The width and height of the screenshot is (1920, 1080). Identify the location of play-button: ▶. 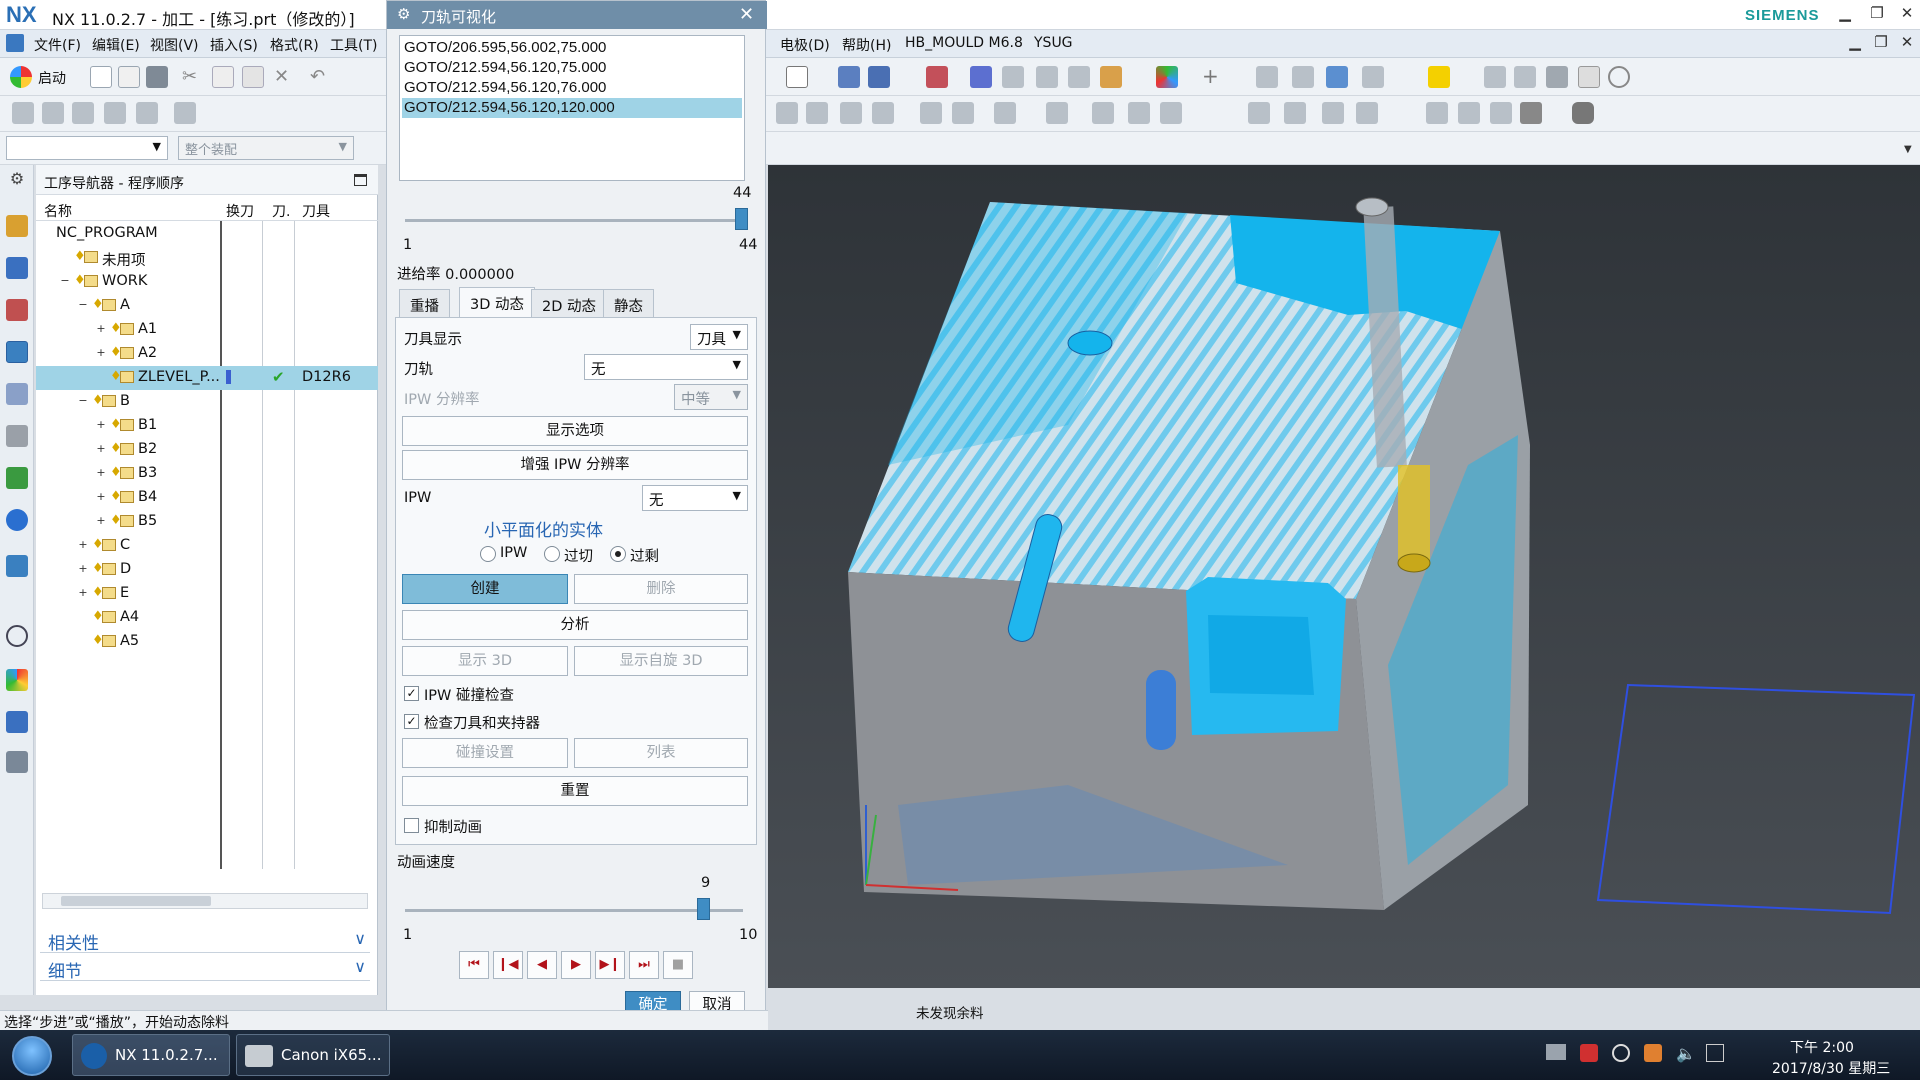
(576, 965).